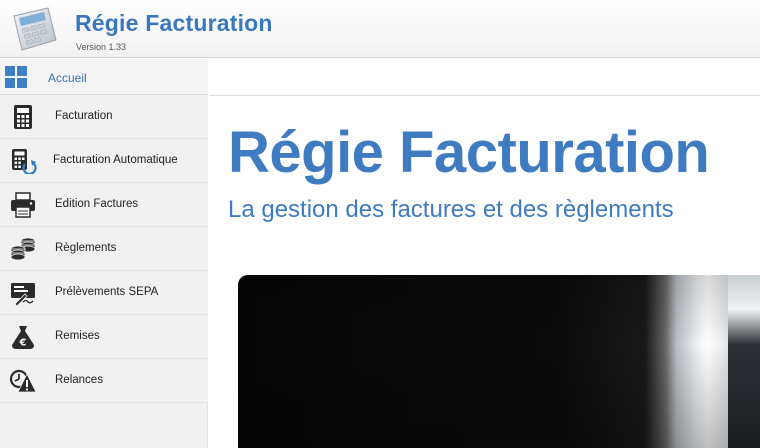 This screenshot has height=448, width=760. I want to click on sidebar-item-relances: Relances, so click(104, 381).